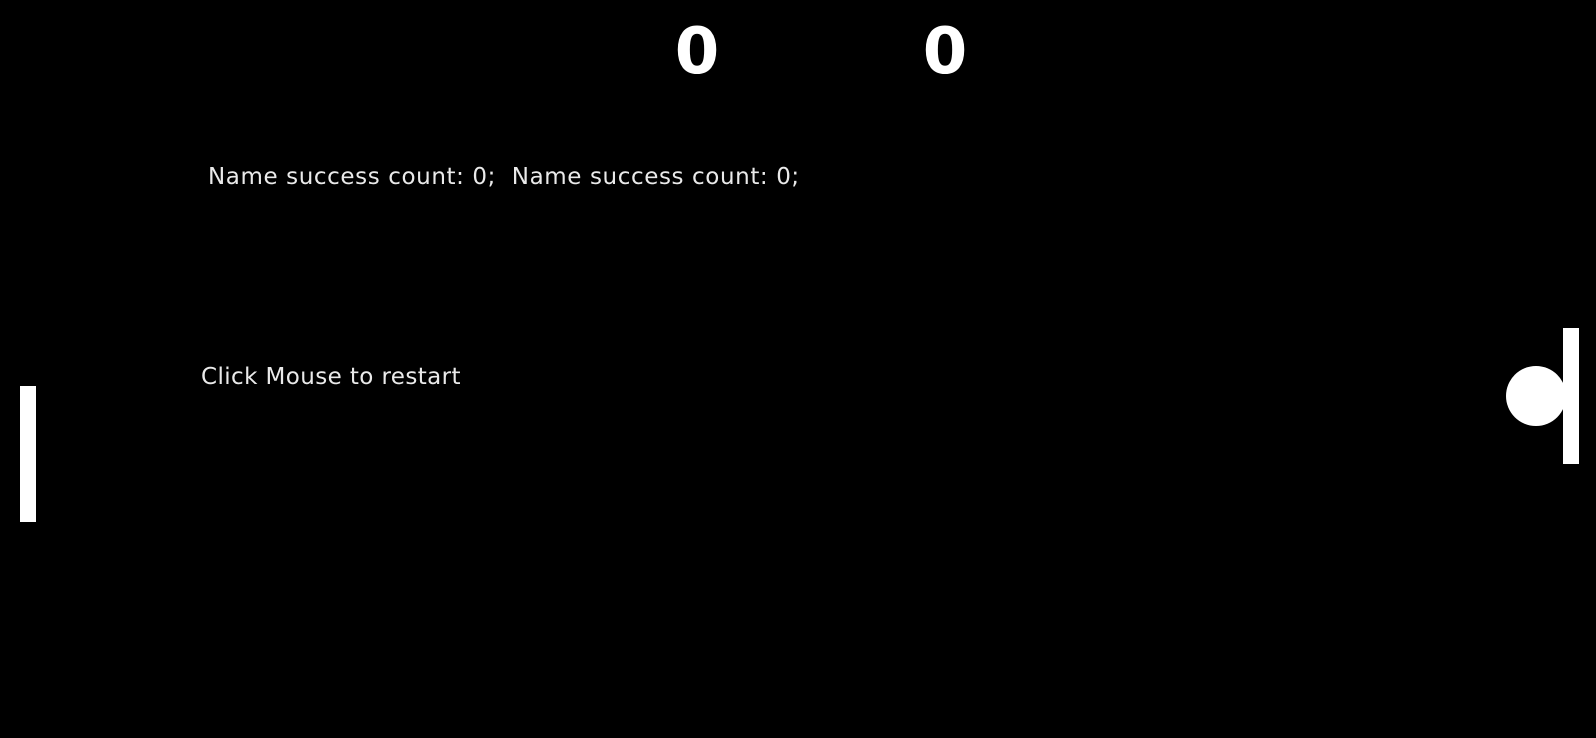  Describe the element at coordinates (945, 52) in the screenshot. I see `right-score: 0` at that location.